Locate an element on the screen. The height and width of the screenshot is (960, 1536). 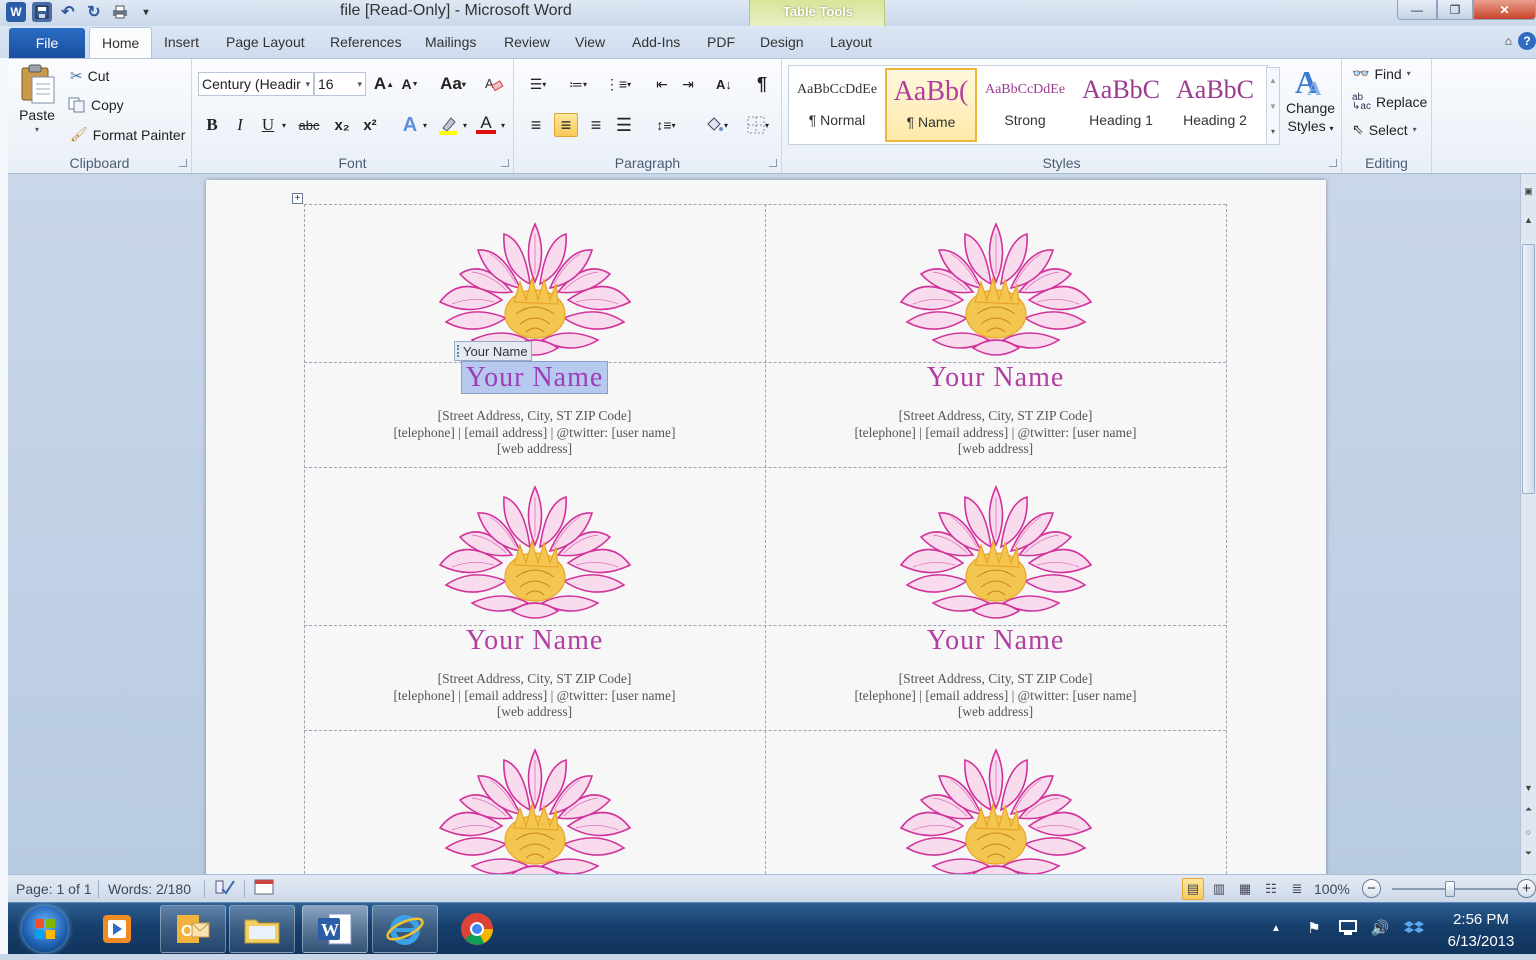
underline-button: U is located at coordinates (268, 125).